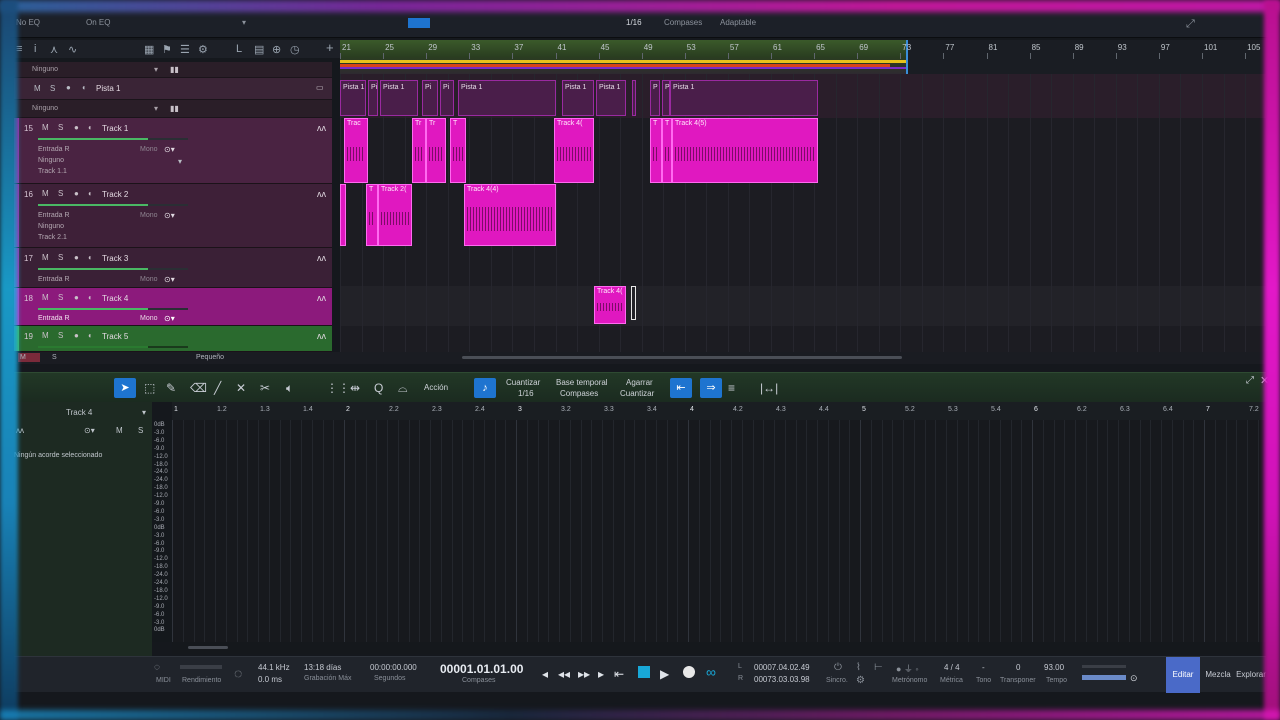 The width and height of the screenshot is (1280, 720). I want to click on fullscreen-icon: ⤢, so click(1190, 24).